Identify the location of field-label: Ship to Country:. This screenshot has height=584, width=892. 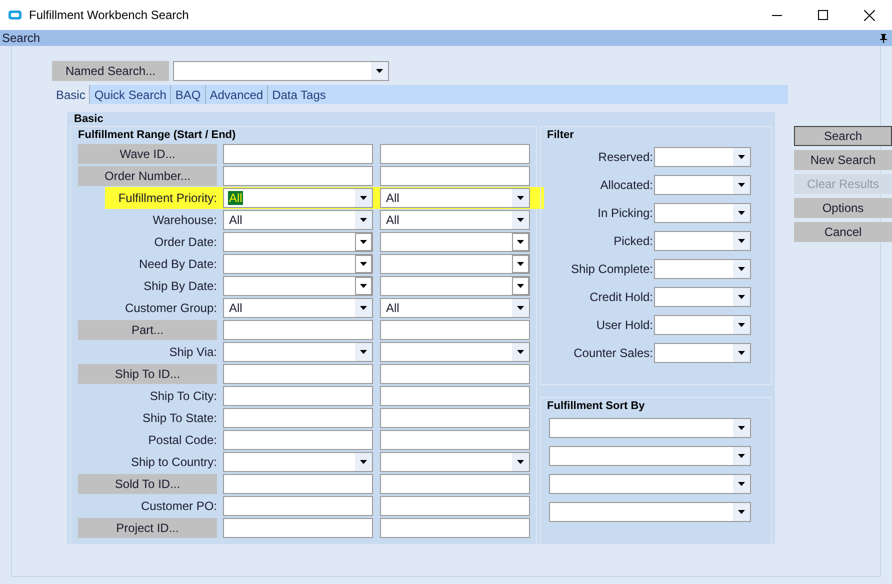
(173, 462).